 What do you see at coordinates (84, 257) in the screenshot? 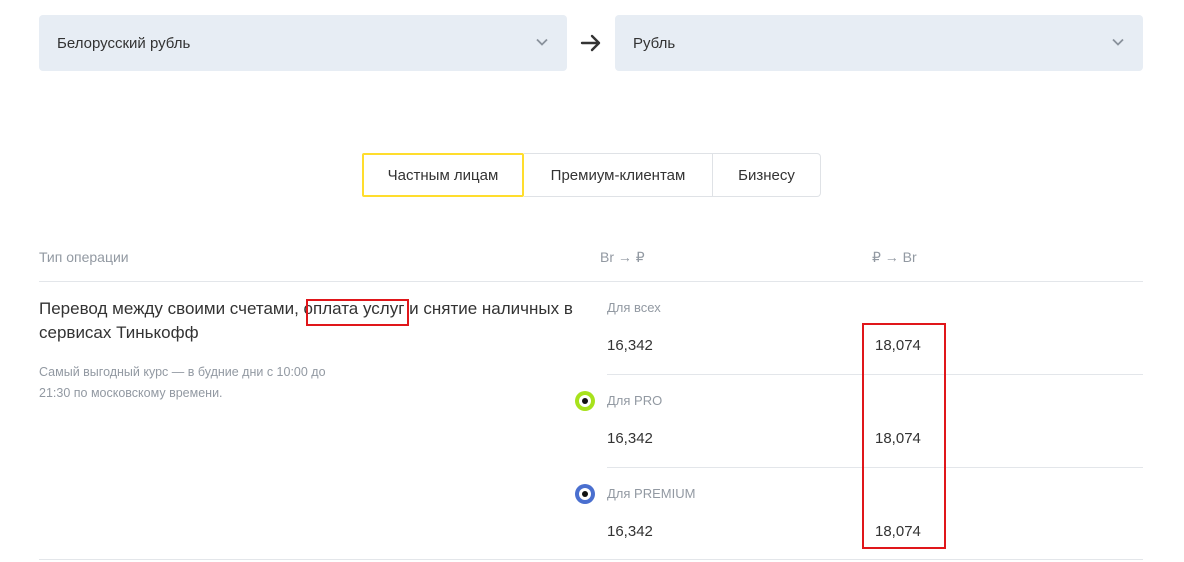
I see `column-header-operation: Тип операции` at bounding box center [84, 257].